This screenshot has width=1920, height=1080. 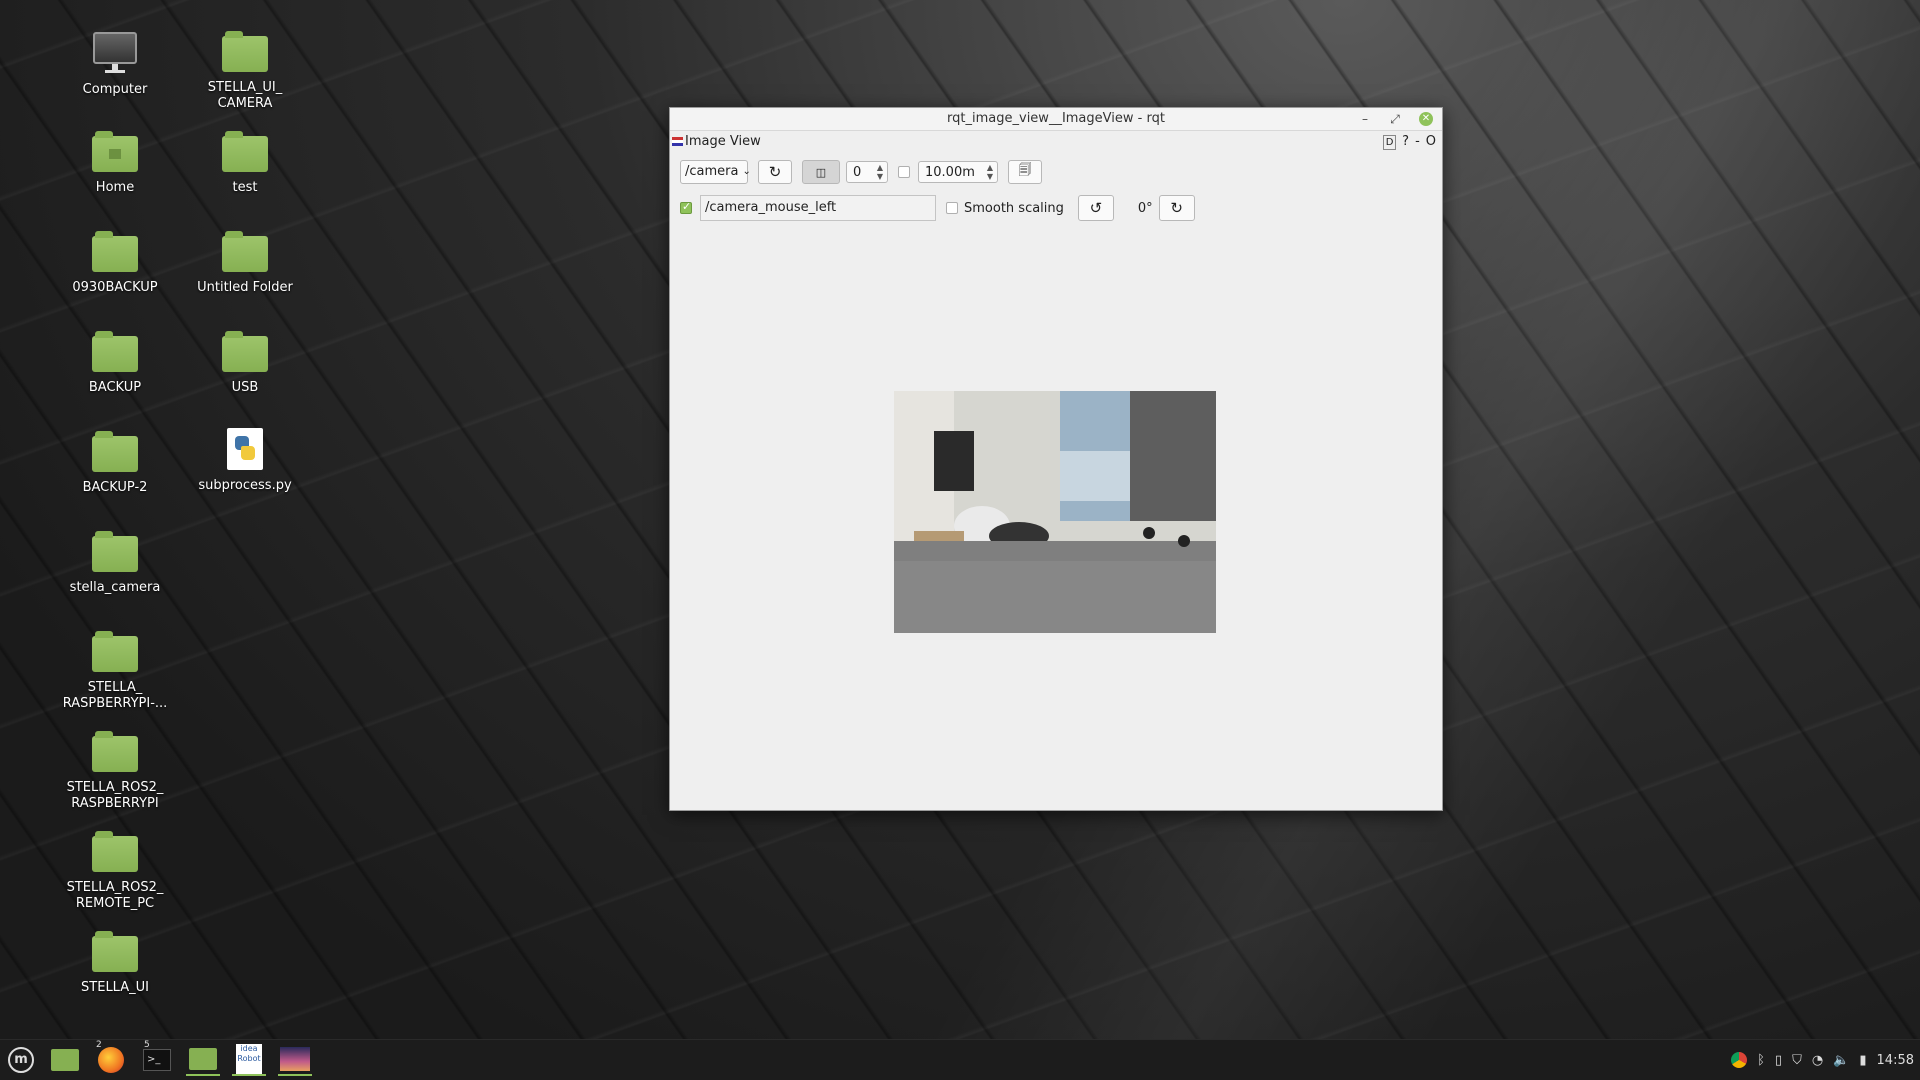 I want to click on desktop-icon-subprocess-py: subprocess.py, so click(x=245, y=461).